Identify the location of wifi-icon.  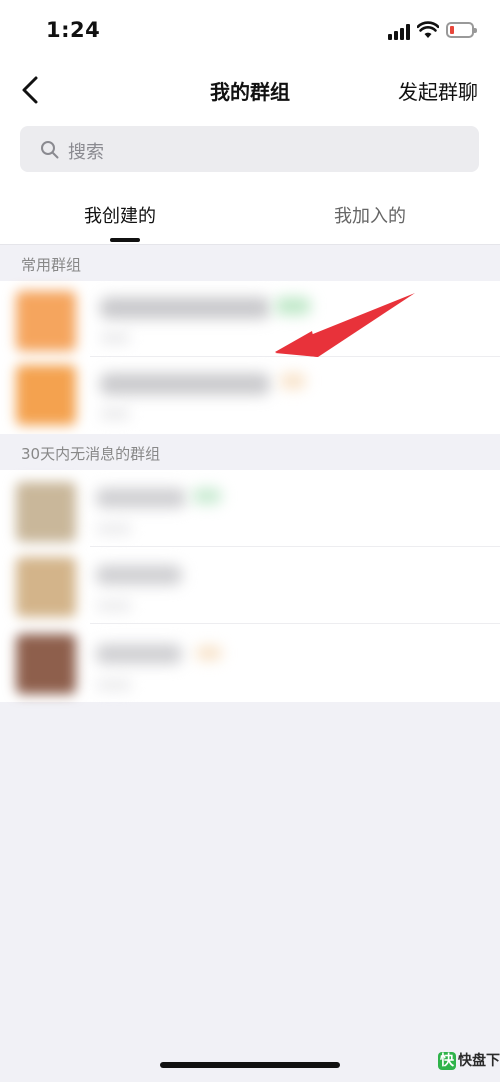
(428, 29).